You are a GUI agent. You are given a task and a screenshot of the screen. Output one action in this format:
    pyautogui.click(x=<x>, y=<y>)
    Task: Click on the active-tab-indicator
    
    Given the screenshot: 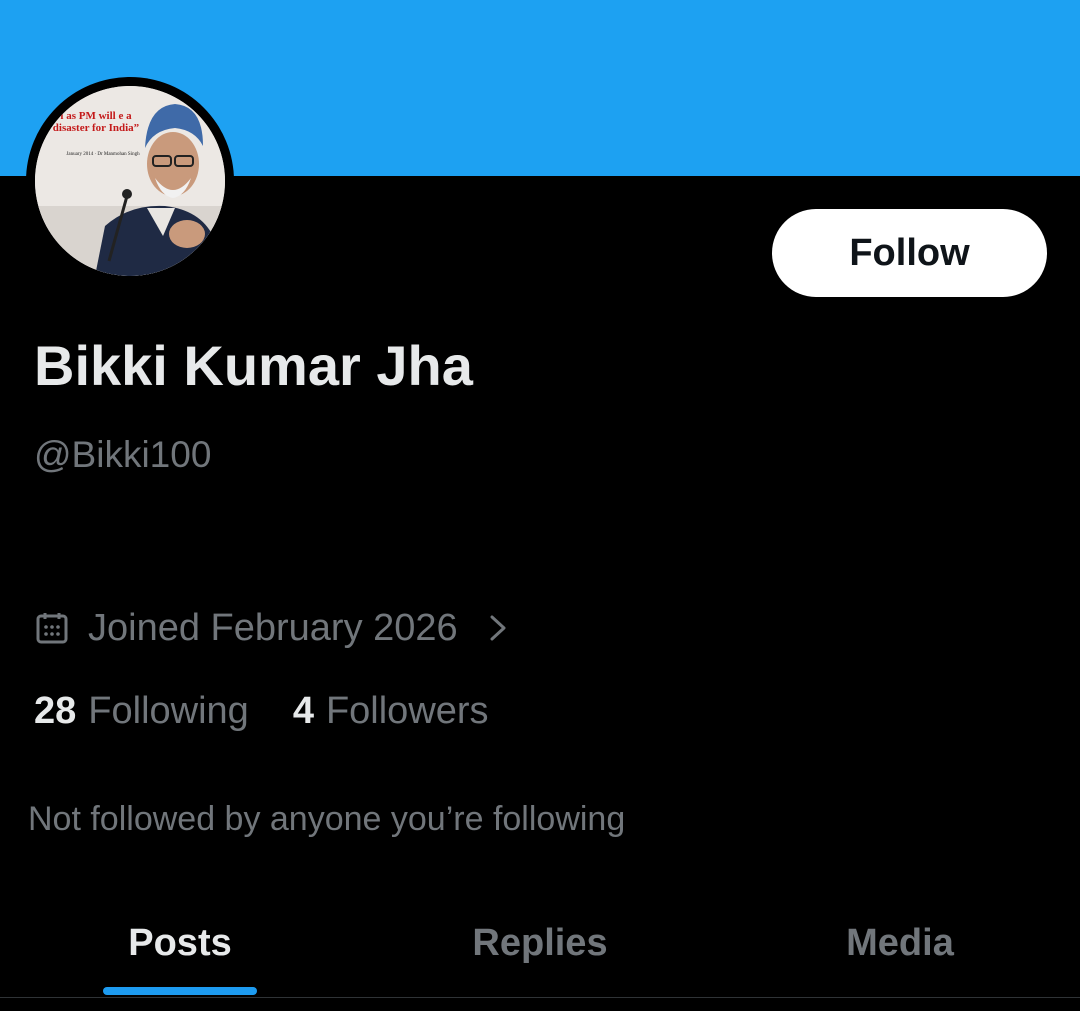 What is the action you would take?
    pyautogui.click(x=180, y=991)
    